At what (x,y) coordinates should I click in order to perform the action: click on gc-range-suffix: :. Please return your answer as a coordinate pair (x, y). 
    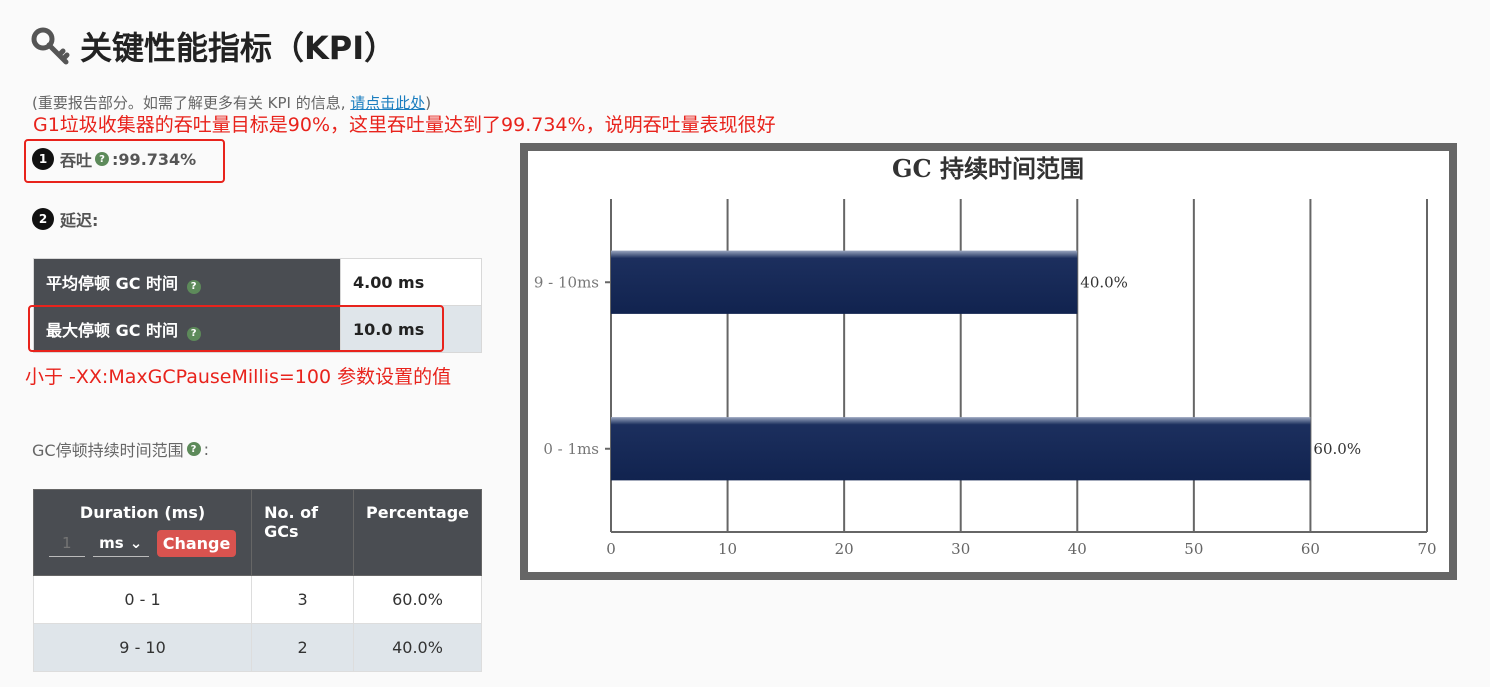
    Looking at the image, I should click on (206, 449).